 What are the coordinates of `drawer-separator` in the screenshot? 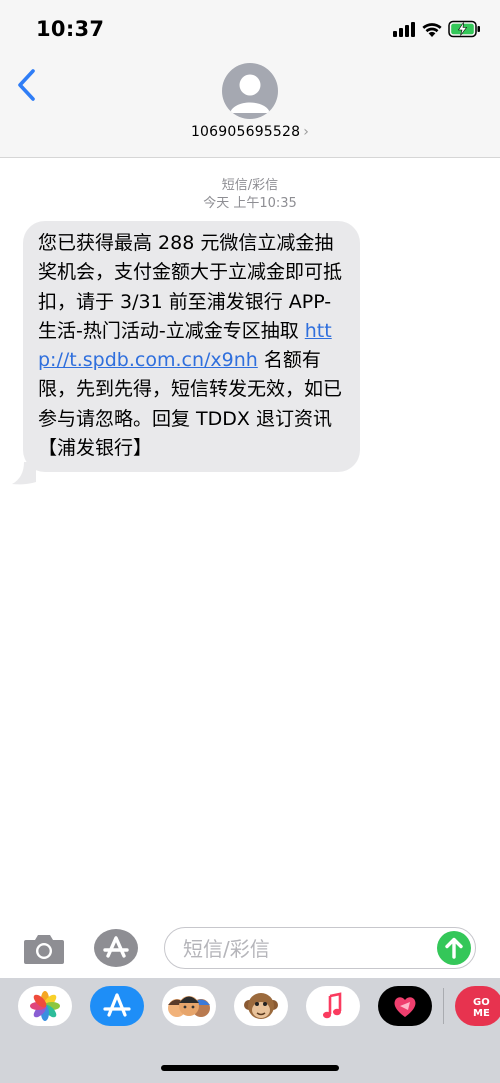 It's located at (443, 1006).